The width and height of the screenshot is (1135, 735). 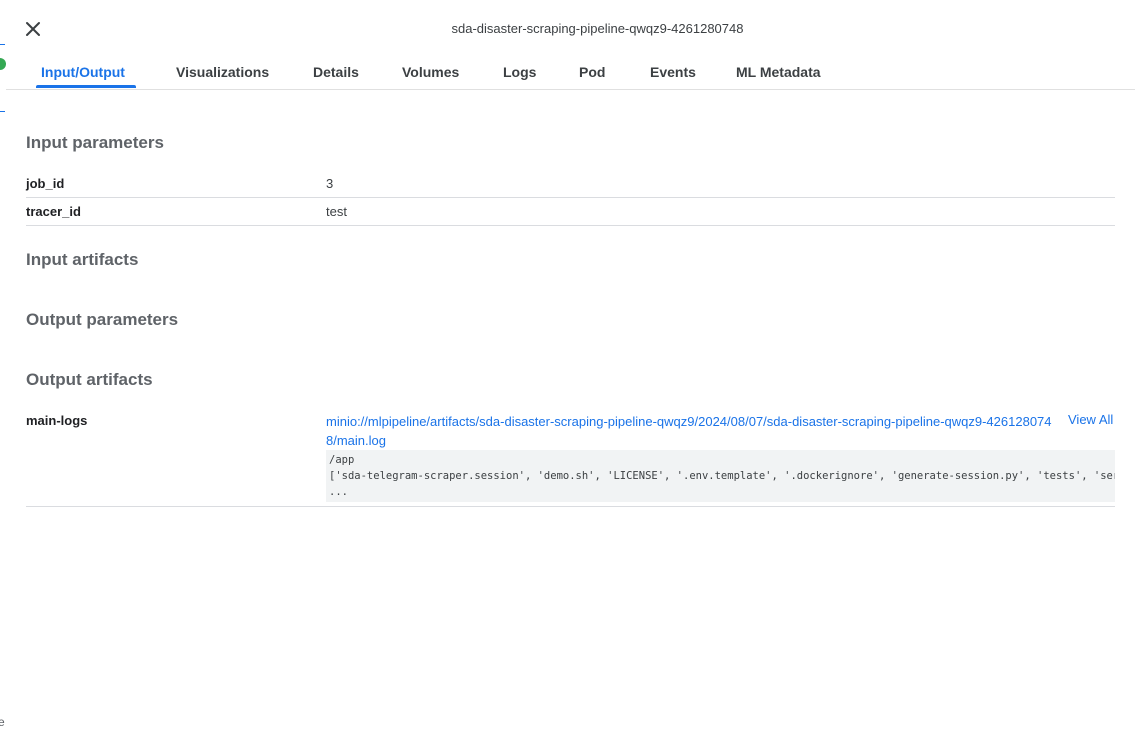 What do you see at coordinates (592, 72) in the screenshot?
I see `tab-pod: Pod` at bounding box center [592, 72].